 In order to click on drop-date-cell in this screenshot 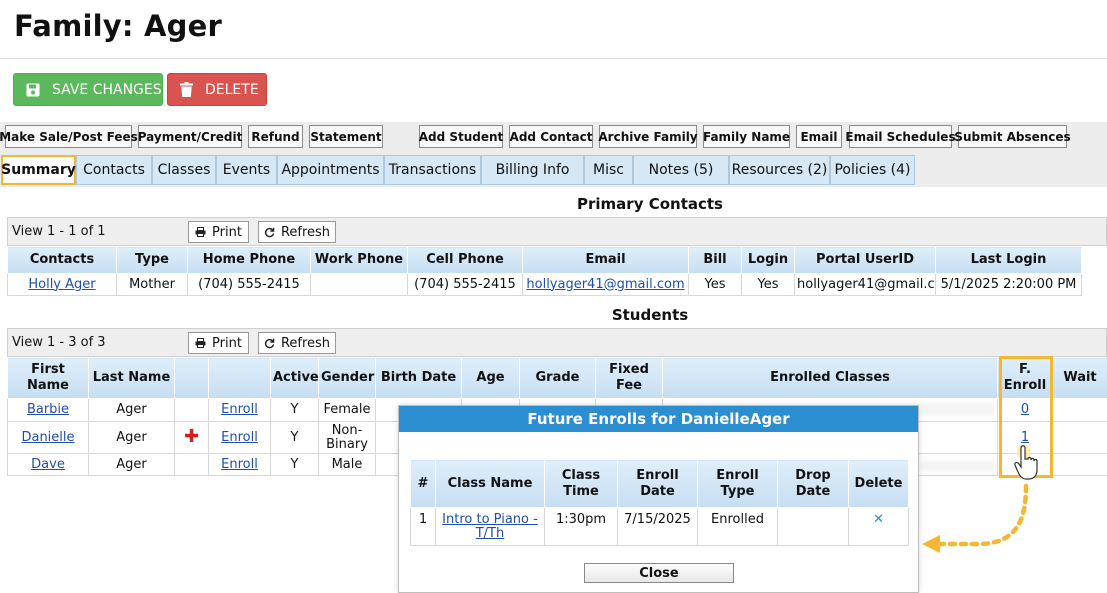, I will do `click(813, 526)`.